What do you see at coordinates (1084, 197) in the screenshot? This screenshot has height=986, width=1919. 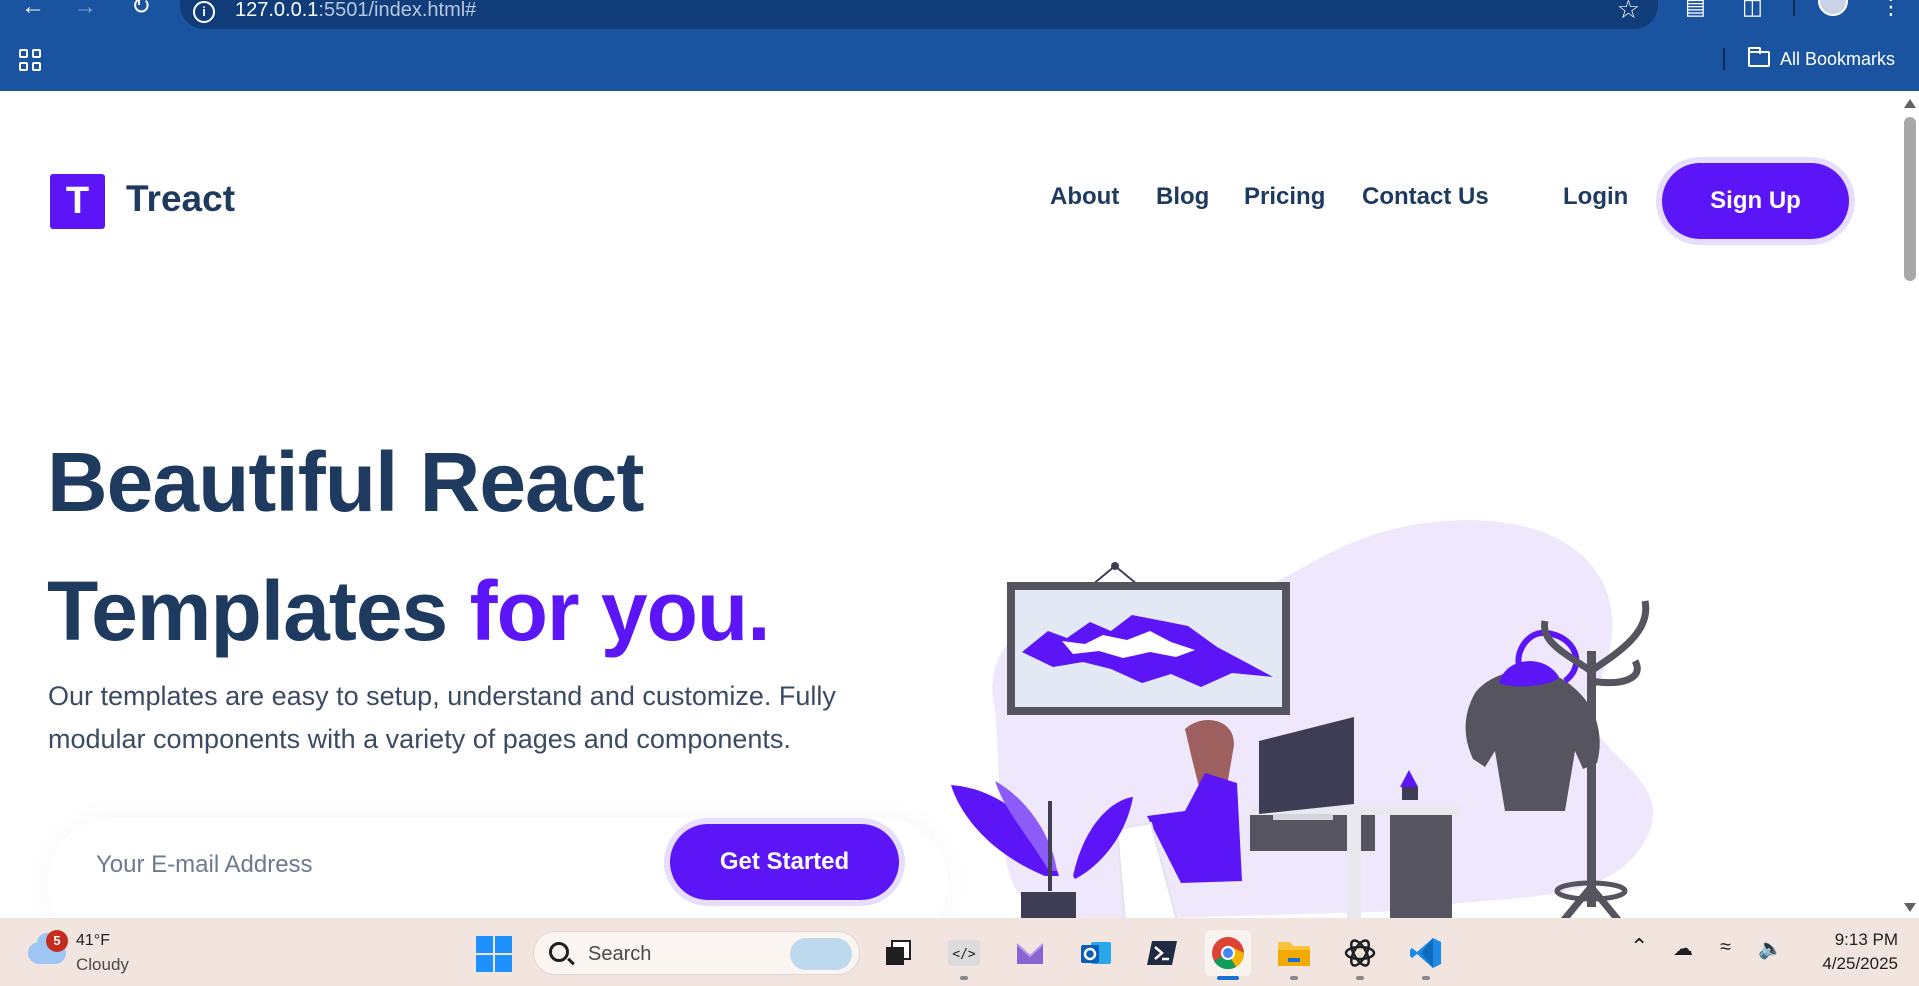 I see `nav-about: About` at bounding box center [1084, 197].